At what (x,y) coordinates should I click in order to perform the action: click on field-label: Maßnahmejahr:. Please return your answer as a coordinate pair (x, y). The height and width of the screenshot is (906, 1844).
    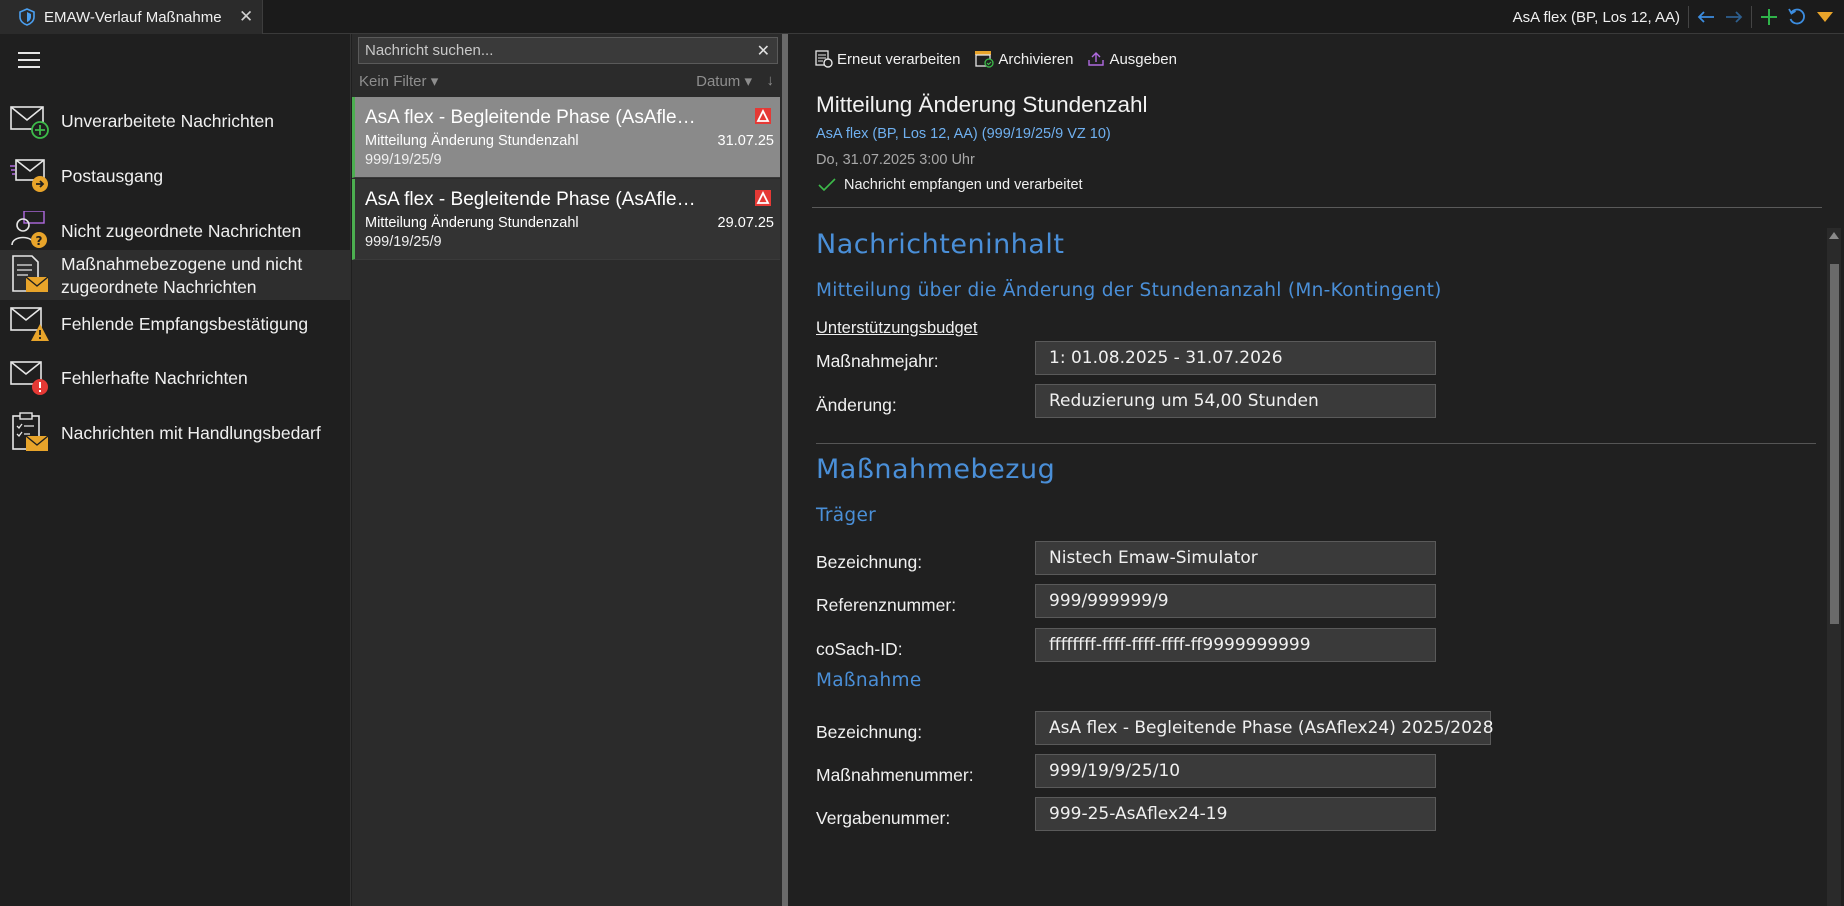
    Looking at the image, I should click on (877, 361).